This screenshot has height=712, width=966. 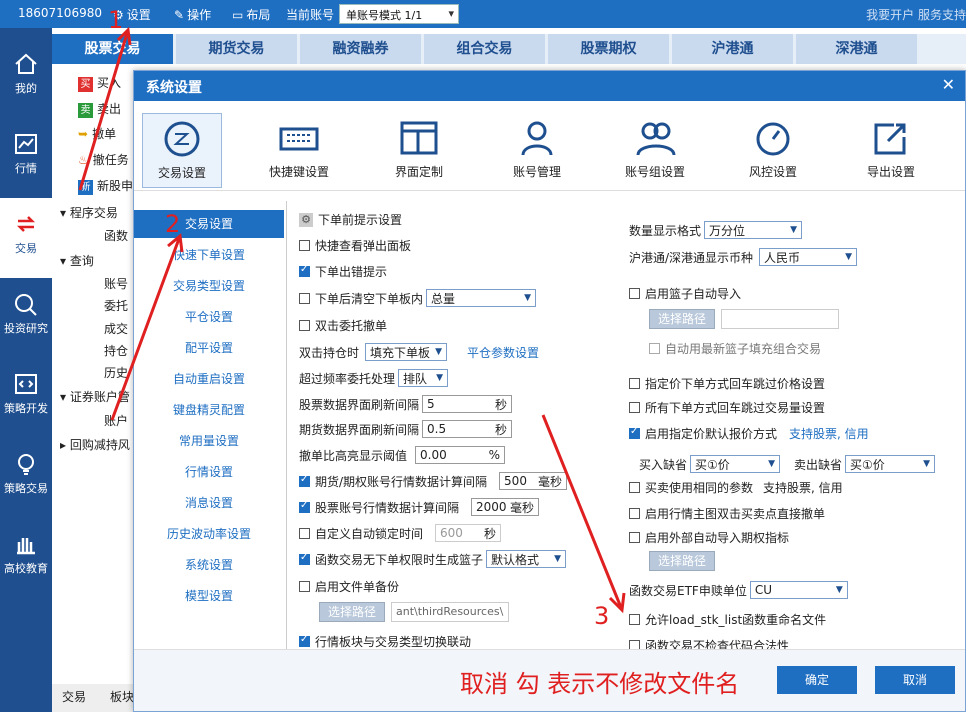 What do you see at coordinates (192, 14) in the screenshot?
I see `operate-button: ✎ 操作` at bounding box center [192, 14].